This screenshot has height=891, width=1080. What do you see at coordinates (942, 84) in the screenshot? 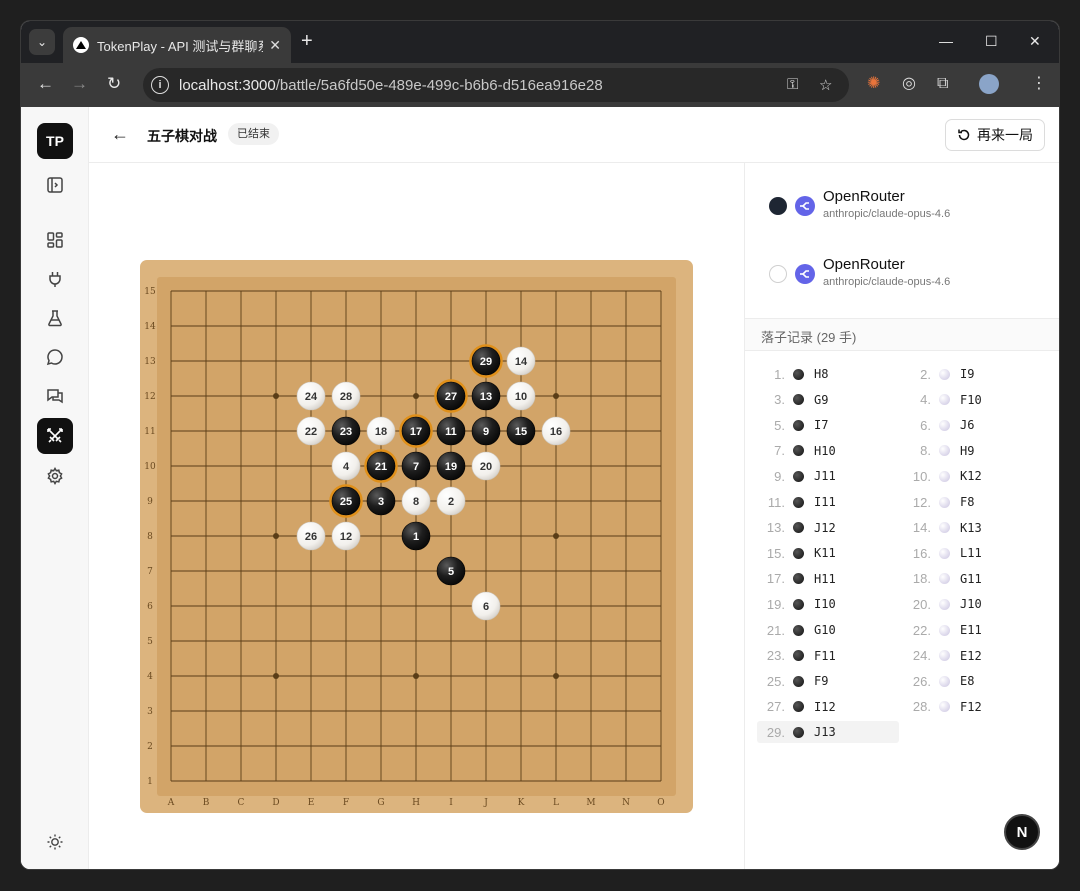
I see `extensions-puzzle-icon: ⧉` at bounding box center [942, 84].